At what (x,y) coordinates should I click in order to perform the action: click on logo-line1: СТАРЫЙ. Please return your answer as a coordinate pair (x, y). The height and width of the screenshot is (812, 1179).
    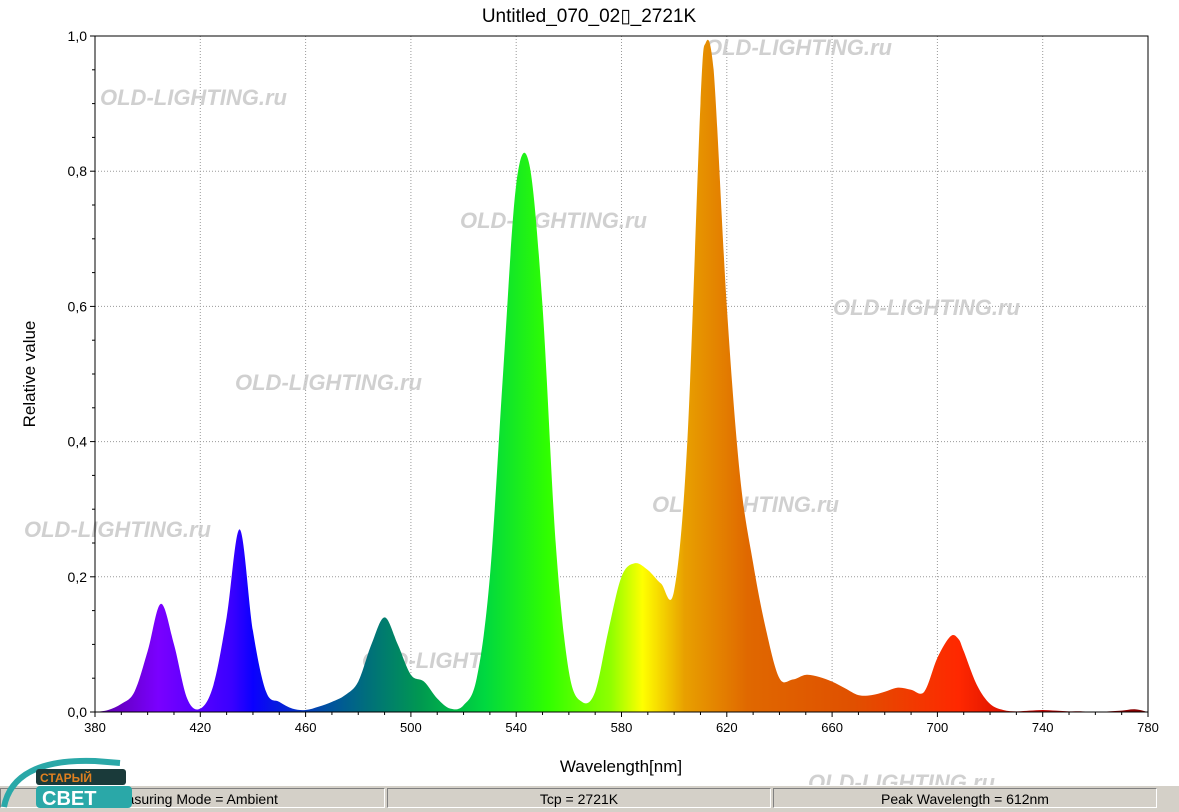
    Looking at the image, I should click on (66, 777).